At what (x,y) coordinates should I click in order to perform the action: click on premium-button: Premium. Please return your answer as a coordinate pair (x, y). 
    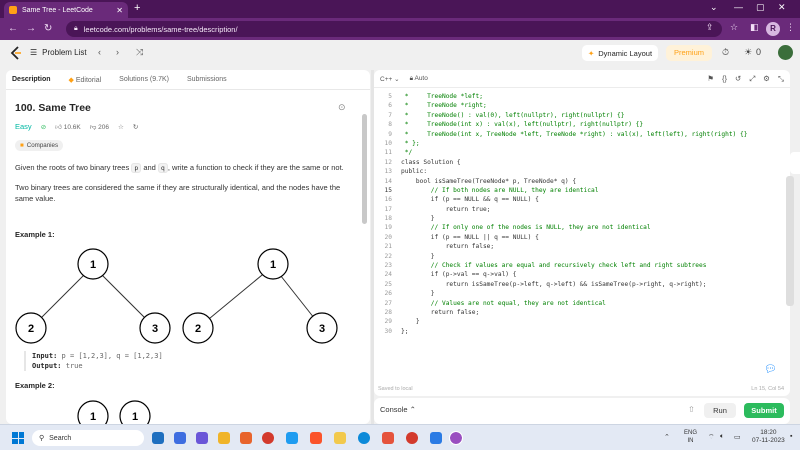
    Looking at the image, I should click on (689, 53).